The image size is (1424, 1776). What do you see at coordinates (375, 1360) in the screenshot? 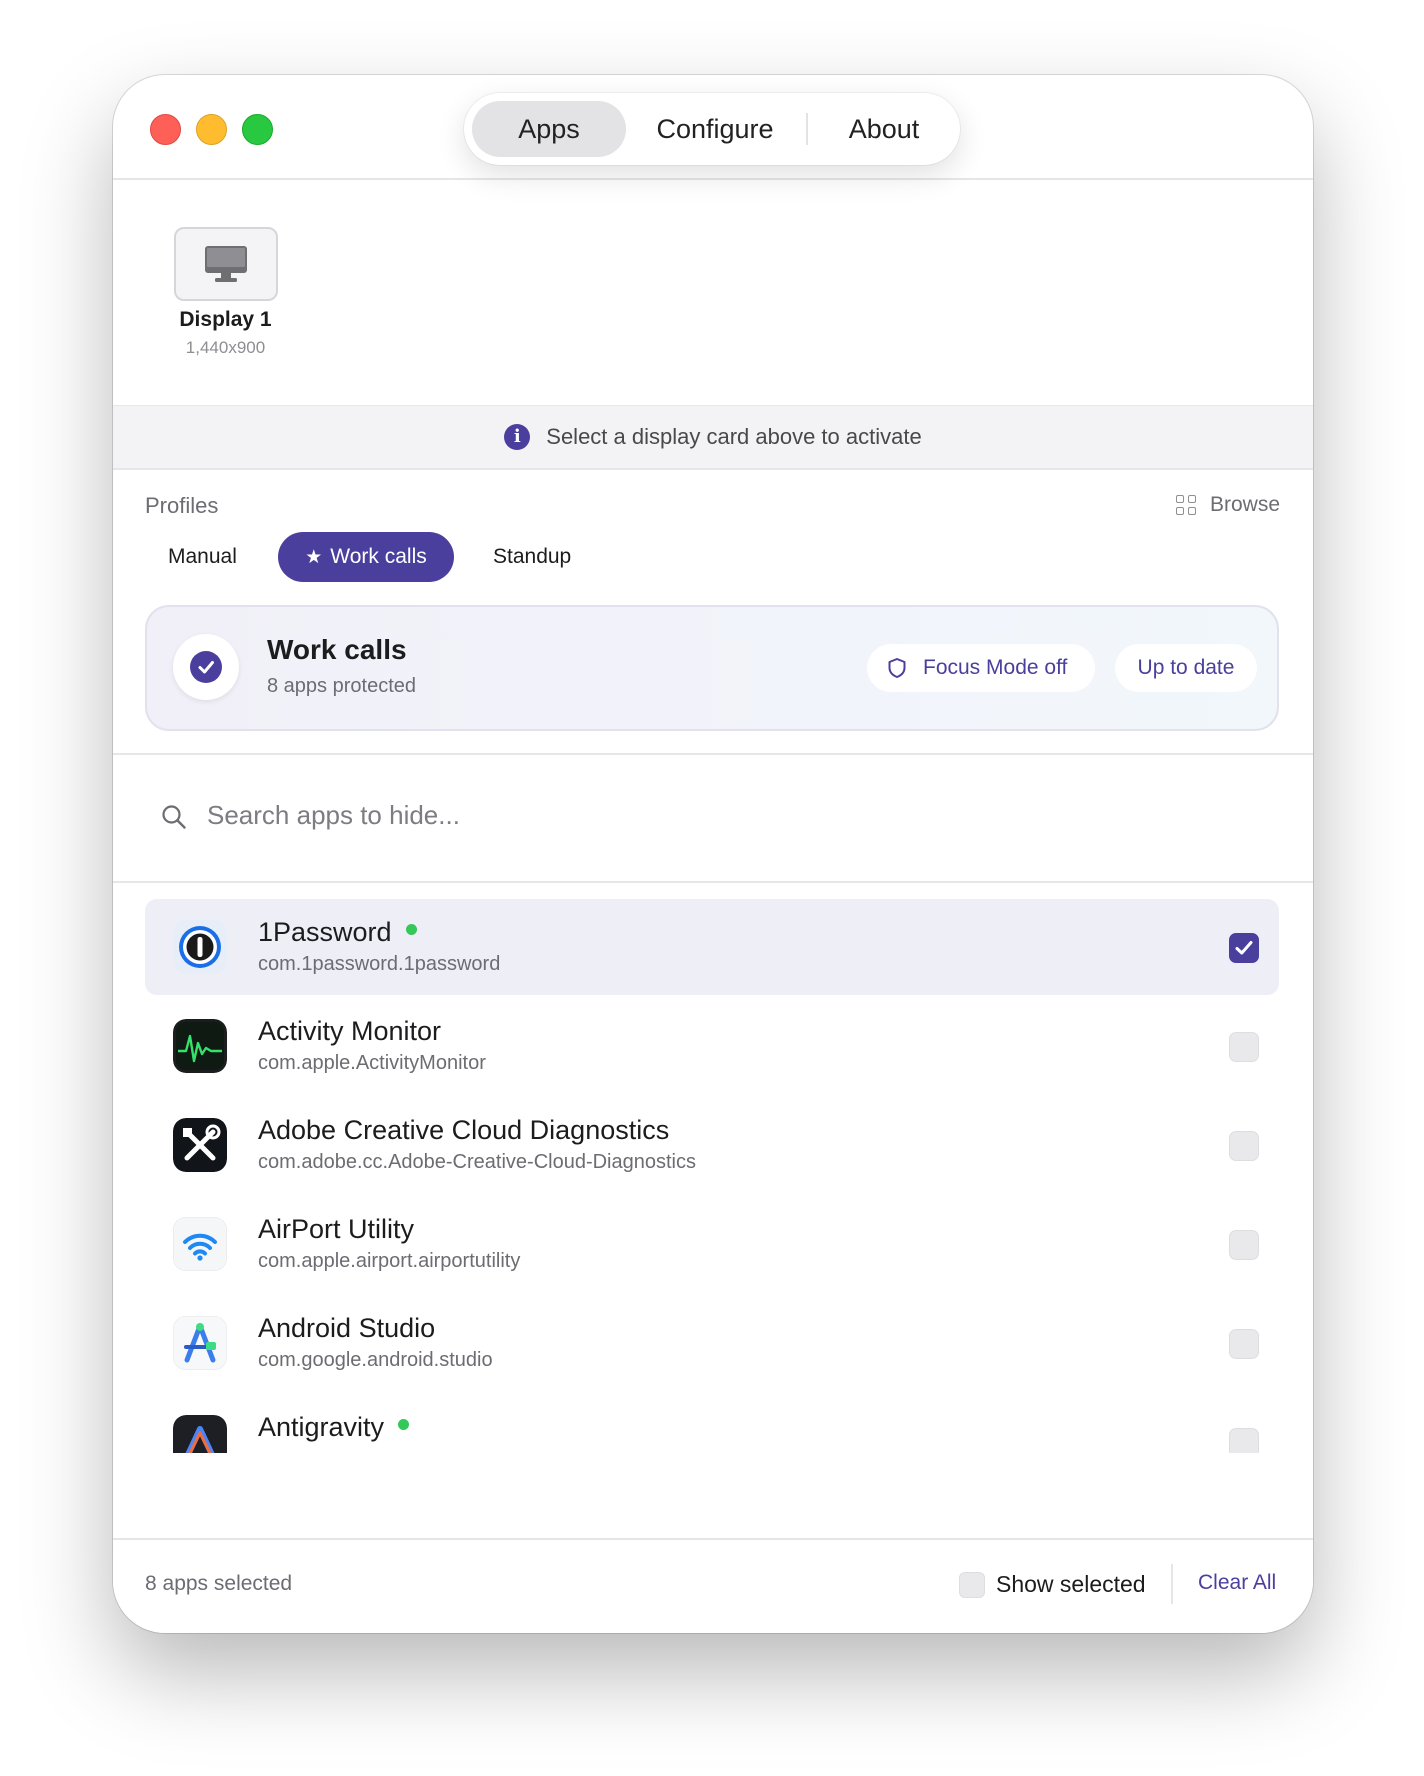
I see `app-bundle-id: com.google.android.studio` at bounding box center [375, 1360].